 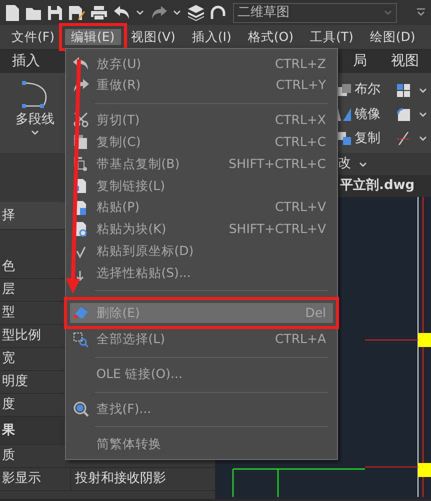 I want to click on new-file-icon, so click(x=12, y=12).